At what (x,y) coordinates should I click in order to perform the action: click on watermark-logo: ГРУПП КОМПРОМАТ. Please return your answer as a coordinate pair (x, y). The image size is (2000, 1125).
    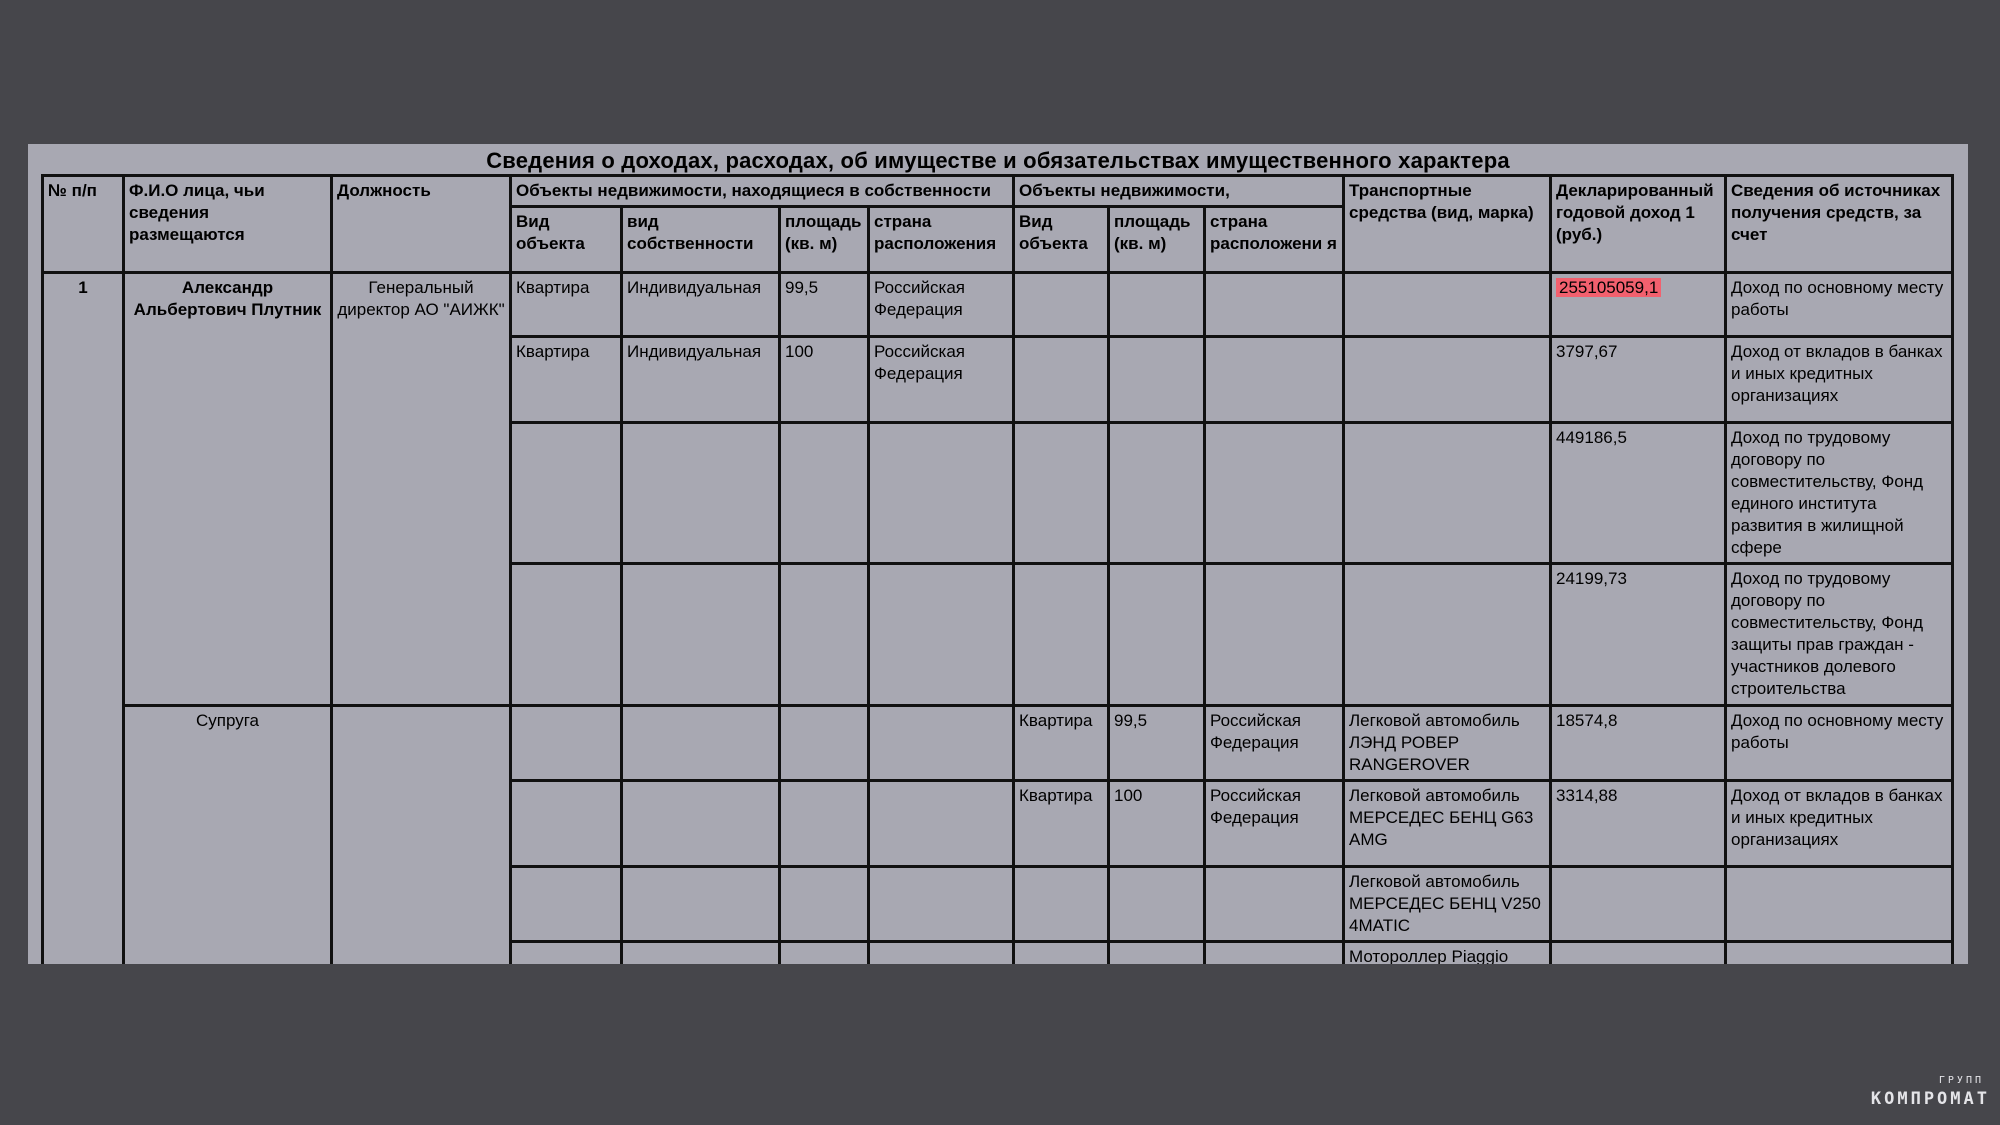
    Looking at the image, I should click on (1930, 1092).